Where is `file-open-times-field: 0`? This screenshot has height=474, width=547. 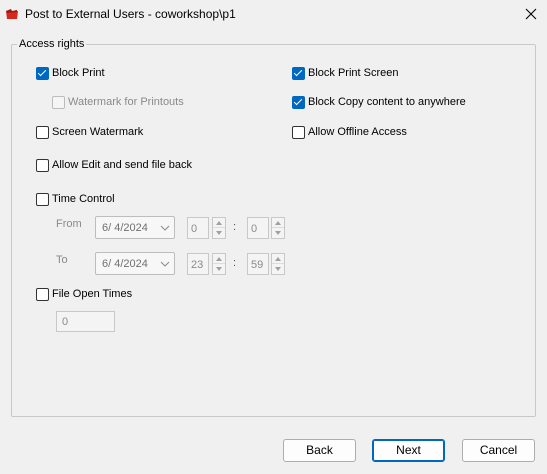 file-open-times-field: 0 is located at coordinates (85, 321).